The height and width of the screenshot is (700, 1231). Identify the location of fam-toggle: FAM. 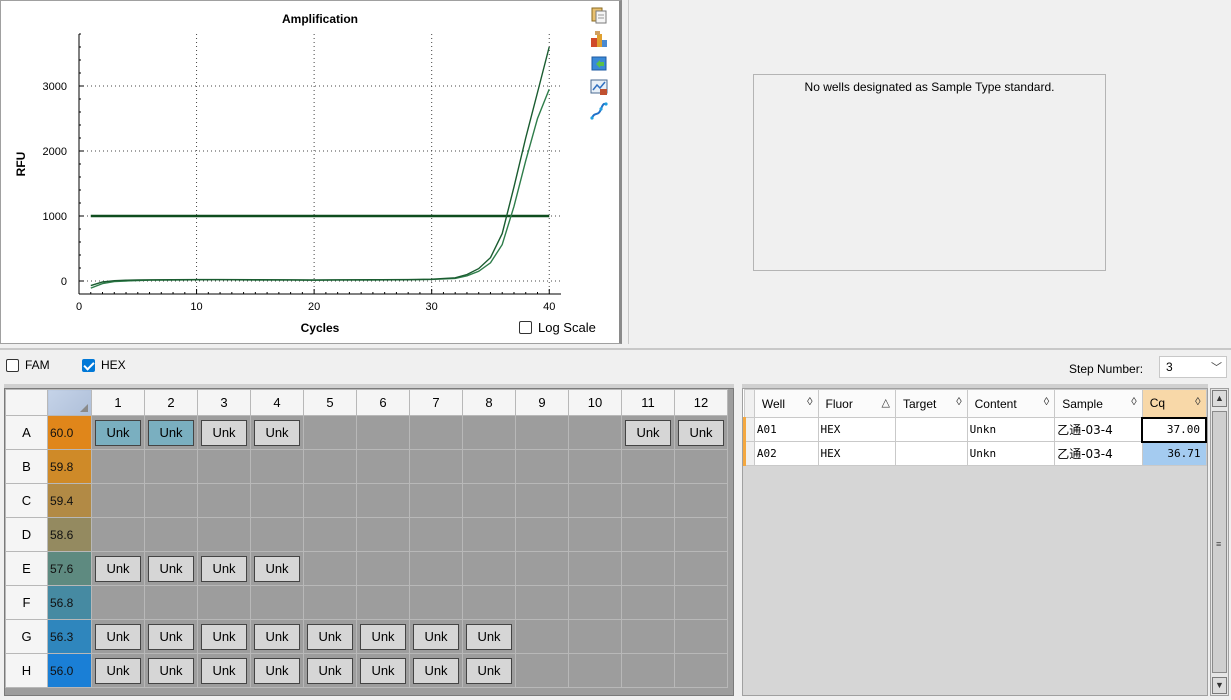
(28, 365).